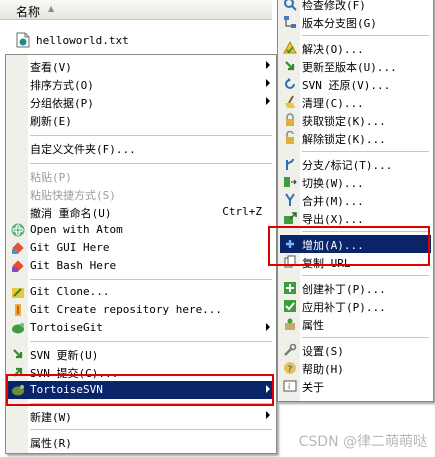  Describe the element at coordinates (141, 248) in the screenshot. I see `menu-item-git-gui: Git GUI Here` at that location.